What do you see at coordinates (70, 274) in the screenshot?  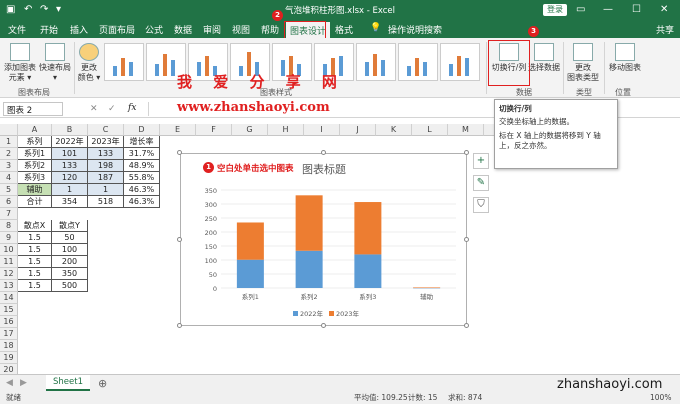 I see `table-cell: 350` at bounding box center [70, 274].